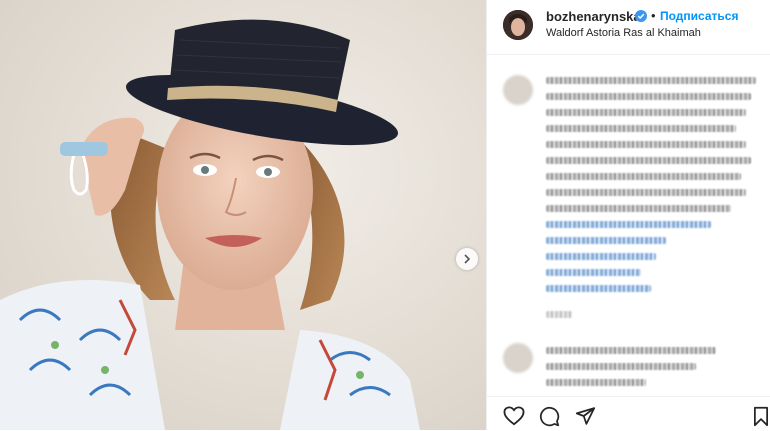 Image resolution: width=770 pixels, height=431 pixels. I want to click on follow-button: Подписаться, so click(699, 16).